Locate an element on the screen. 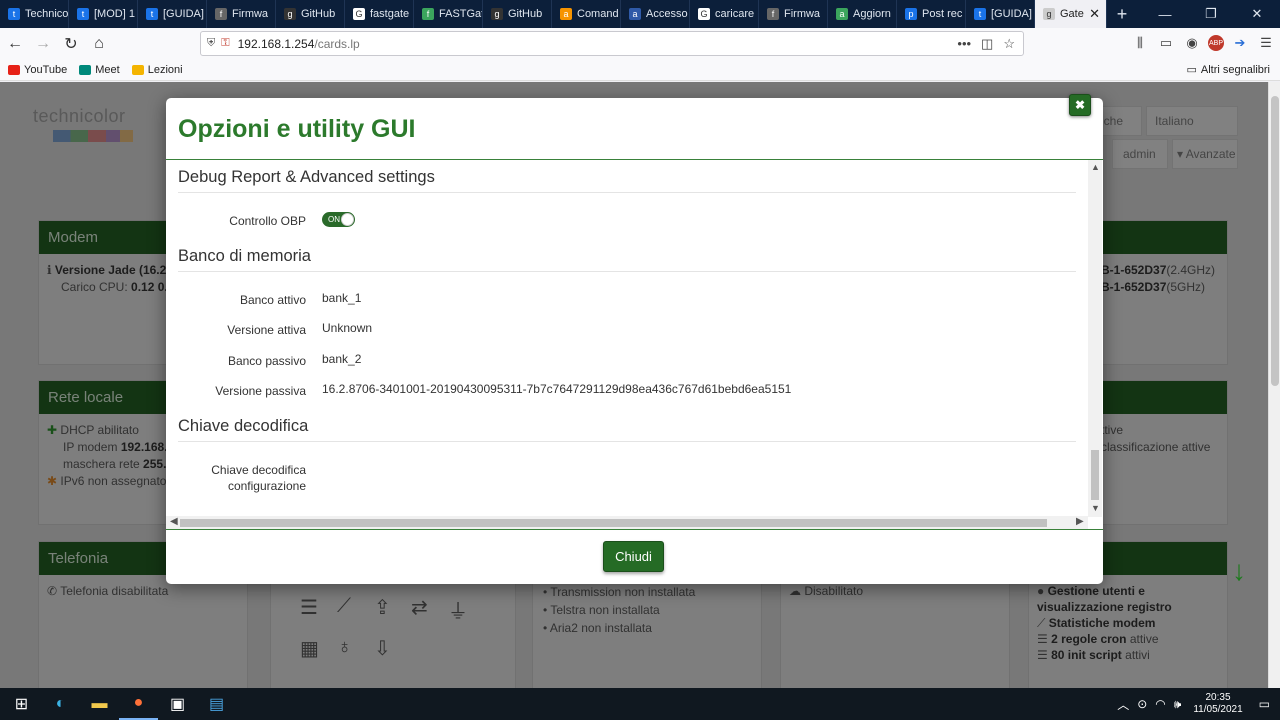  scroll-down-icon: ▼ is located at coordinates (1095, 508).